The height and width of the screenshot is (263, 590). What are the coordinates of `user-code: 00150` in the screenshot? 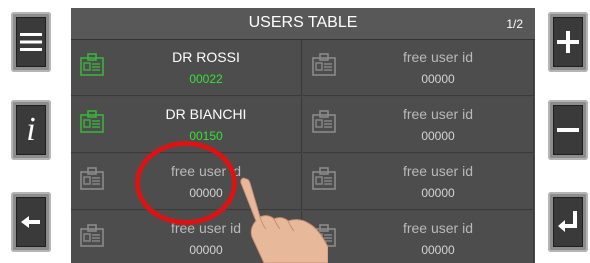 It's located at (206, 136).